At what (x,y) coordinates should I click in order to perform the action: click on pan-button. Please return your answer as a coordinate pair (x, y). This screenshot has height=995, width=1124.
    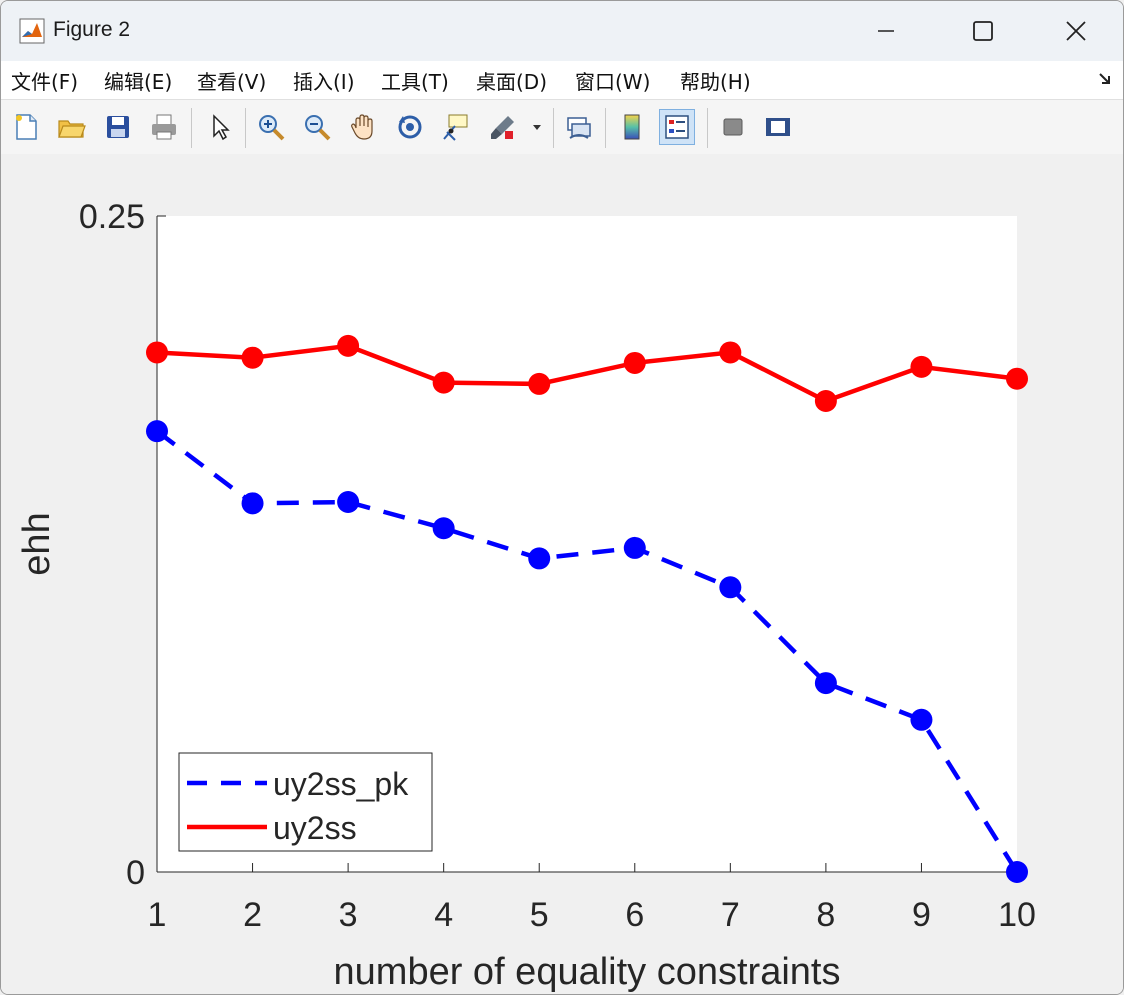
    Looking at the image, I should click on (363, 127).